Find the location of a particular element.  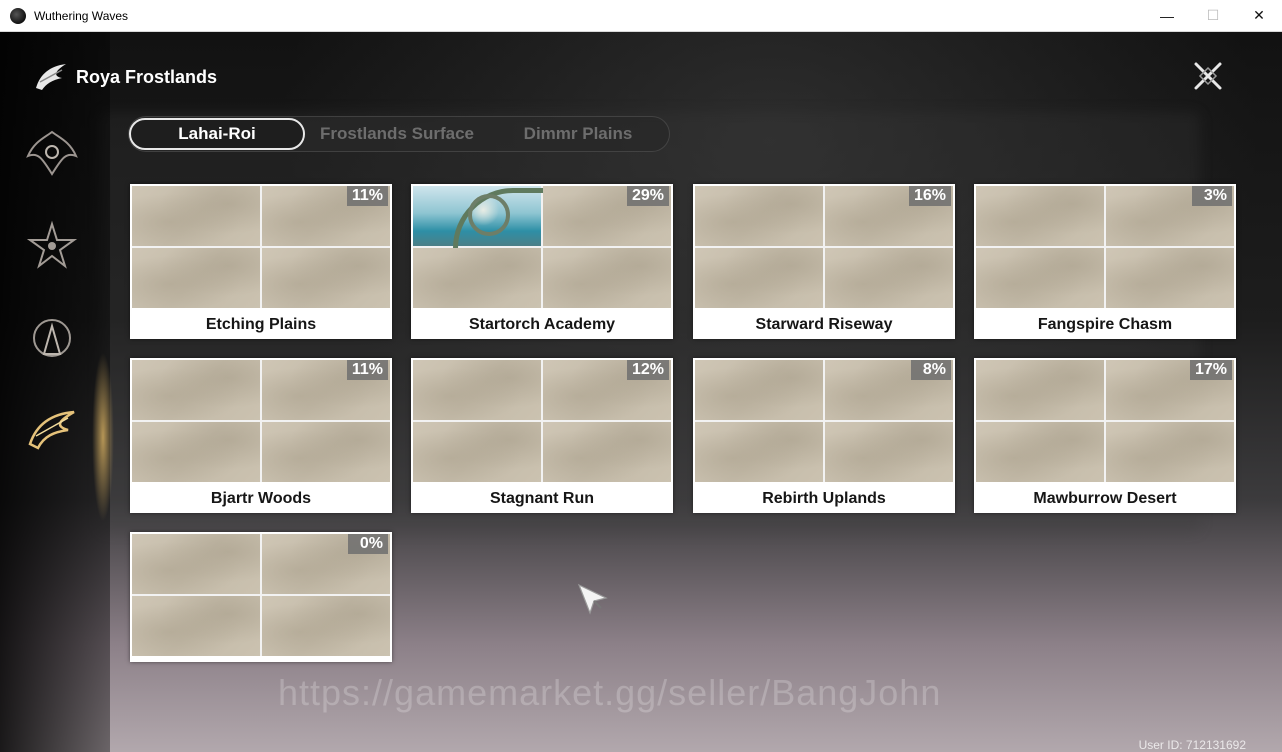

exploration-percent: 29% is located at coordinates (647, 196).